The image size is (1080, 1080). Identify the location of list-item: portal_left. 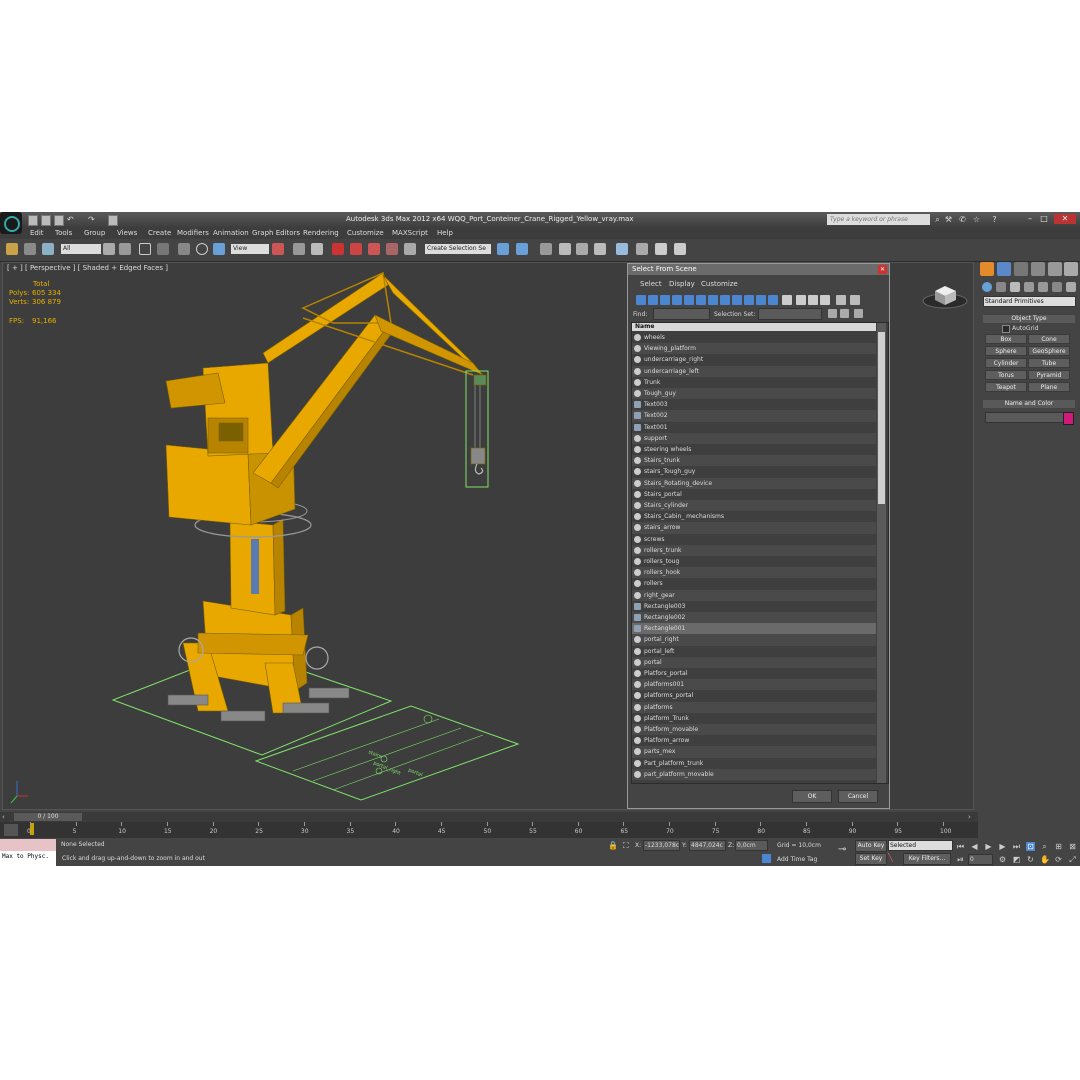
(754, 651).